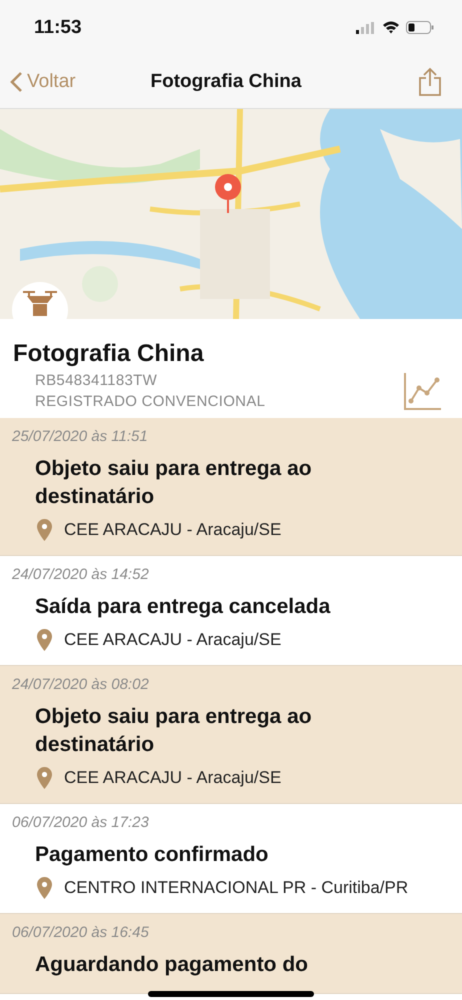 Image resolution: width=462 pixels, height=1000 pixels. Describe the element at coordinates (81, 684) in the screenshot. I see `event-datetime: 24/07/2020 às 08:02` at that location.